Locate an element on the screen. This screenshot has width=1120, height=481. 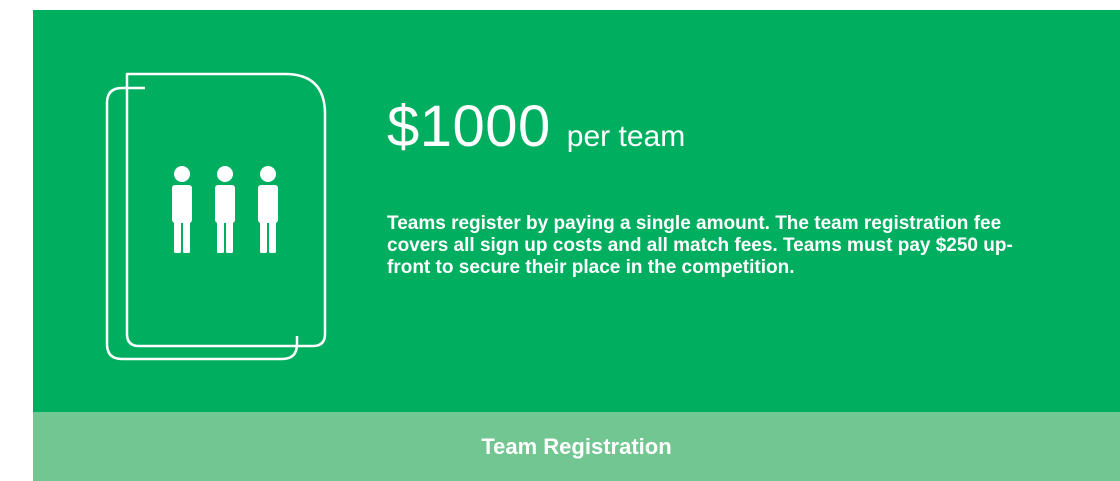
team-registration-button: Team Registration is located at coordinates (576, 446).